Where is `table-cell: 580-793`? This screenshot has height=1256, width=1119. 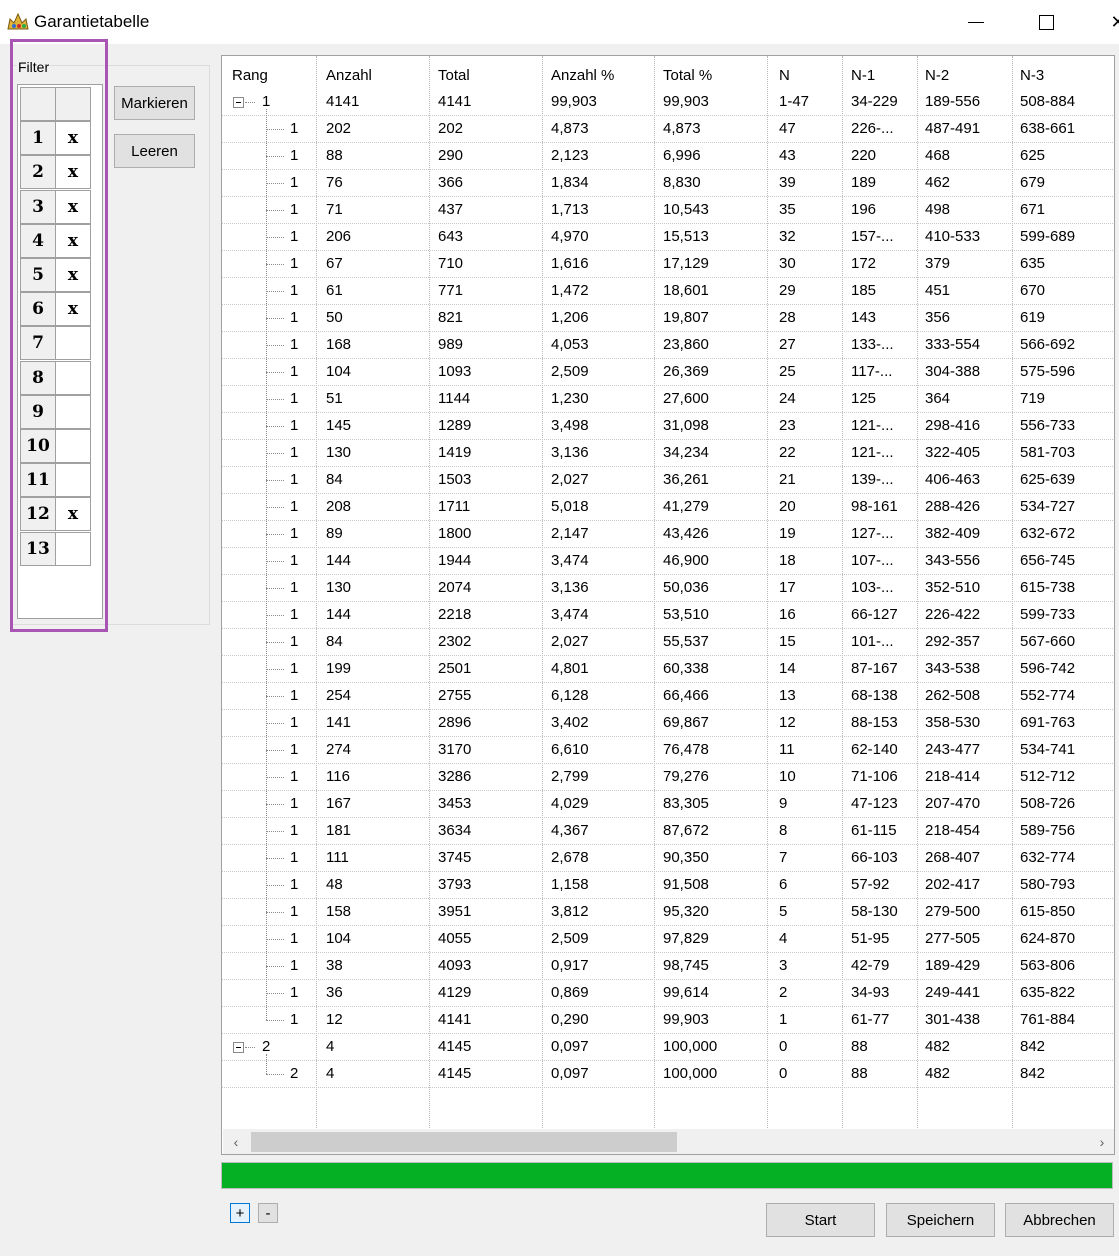 table-cell: 580-793 is located at coordinates (1048, 884).